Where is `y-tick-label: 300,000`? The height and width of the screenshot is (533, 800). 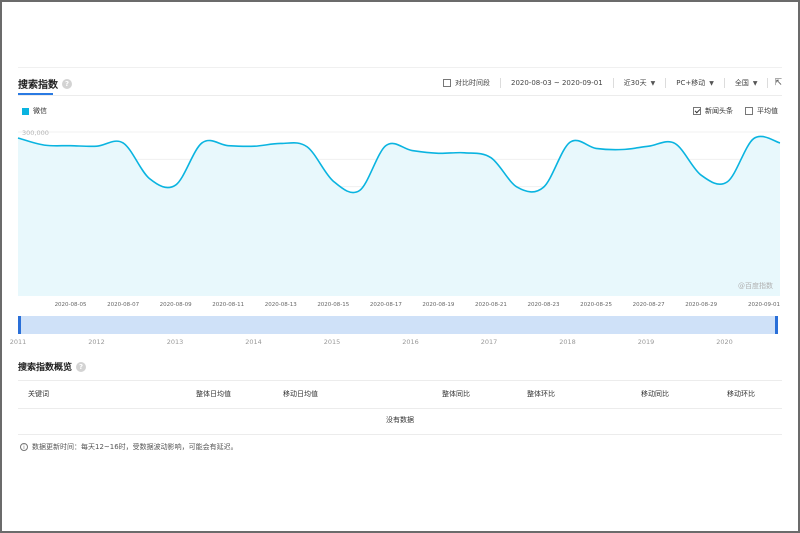 y-tick-label: 300,000 is located at coordinates (35, 133).